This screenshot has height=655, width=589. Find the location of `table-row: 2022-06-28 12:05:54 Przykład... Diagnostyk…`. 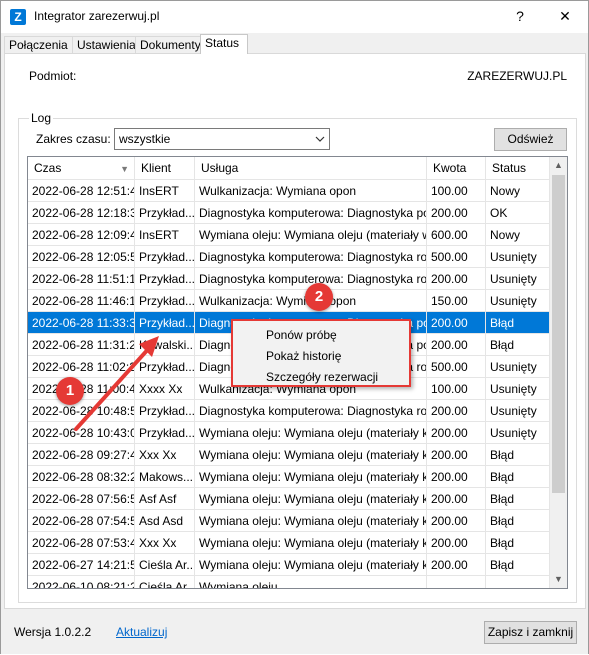

table-row: 2022-06-28 12:05:54 Przykład... Diagnostyk… is located at coordinates (289, 257).